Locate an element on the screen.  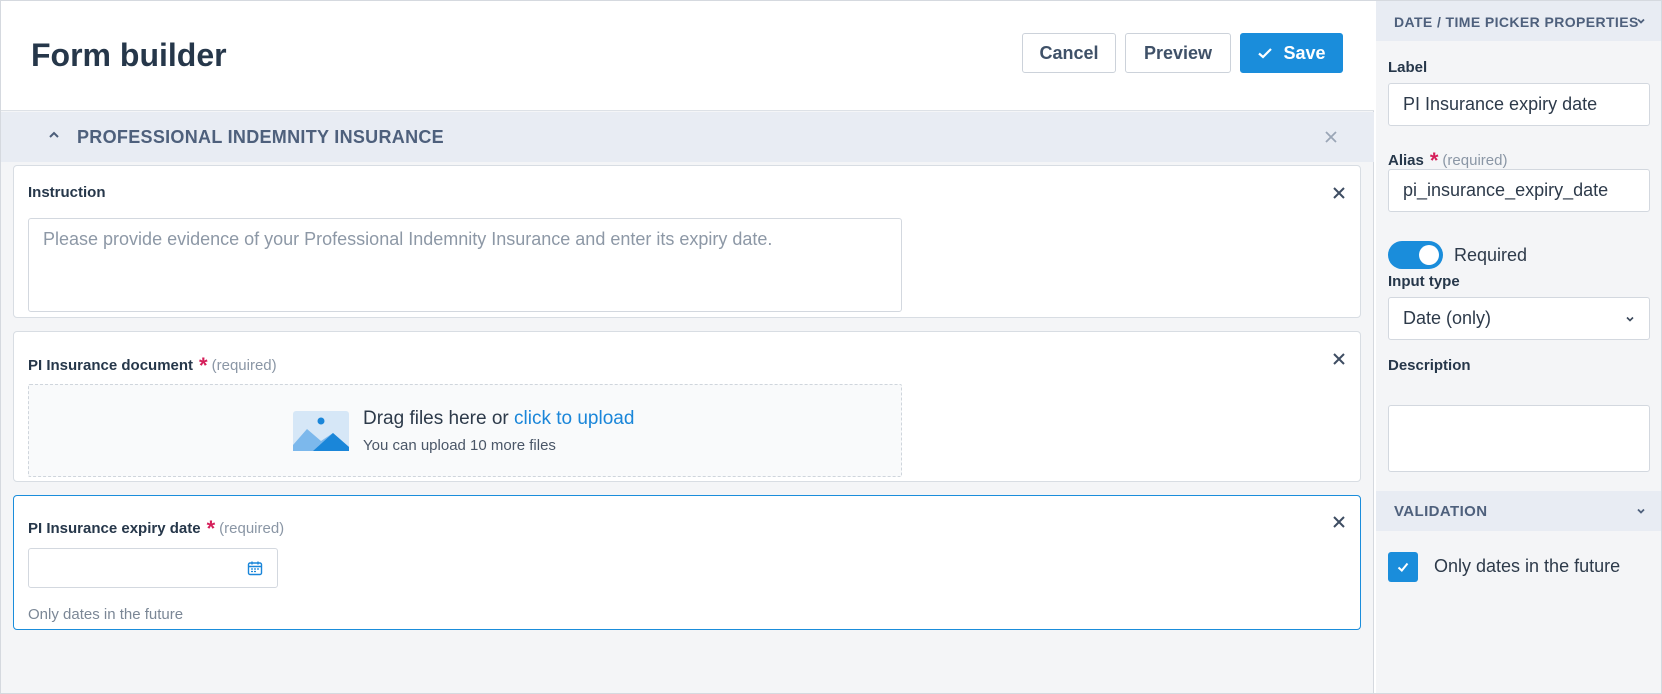
cancel-button: Cancel is located at coordinates (1069, 53).